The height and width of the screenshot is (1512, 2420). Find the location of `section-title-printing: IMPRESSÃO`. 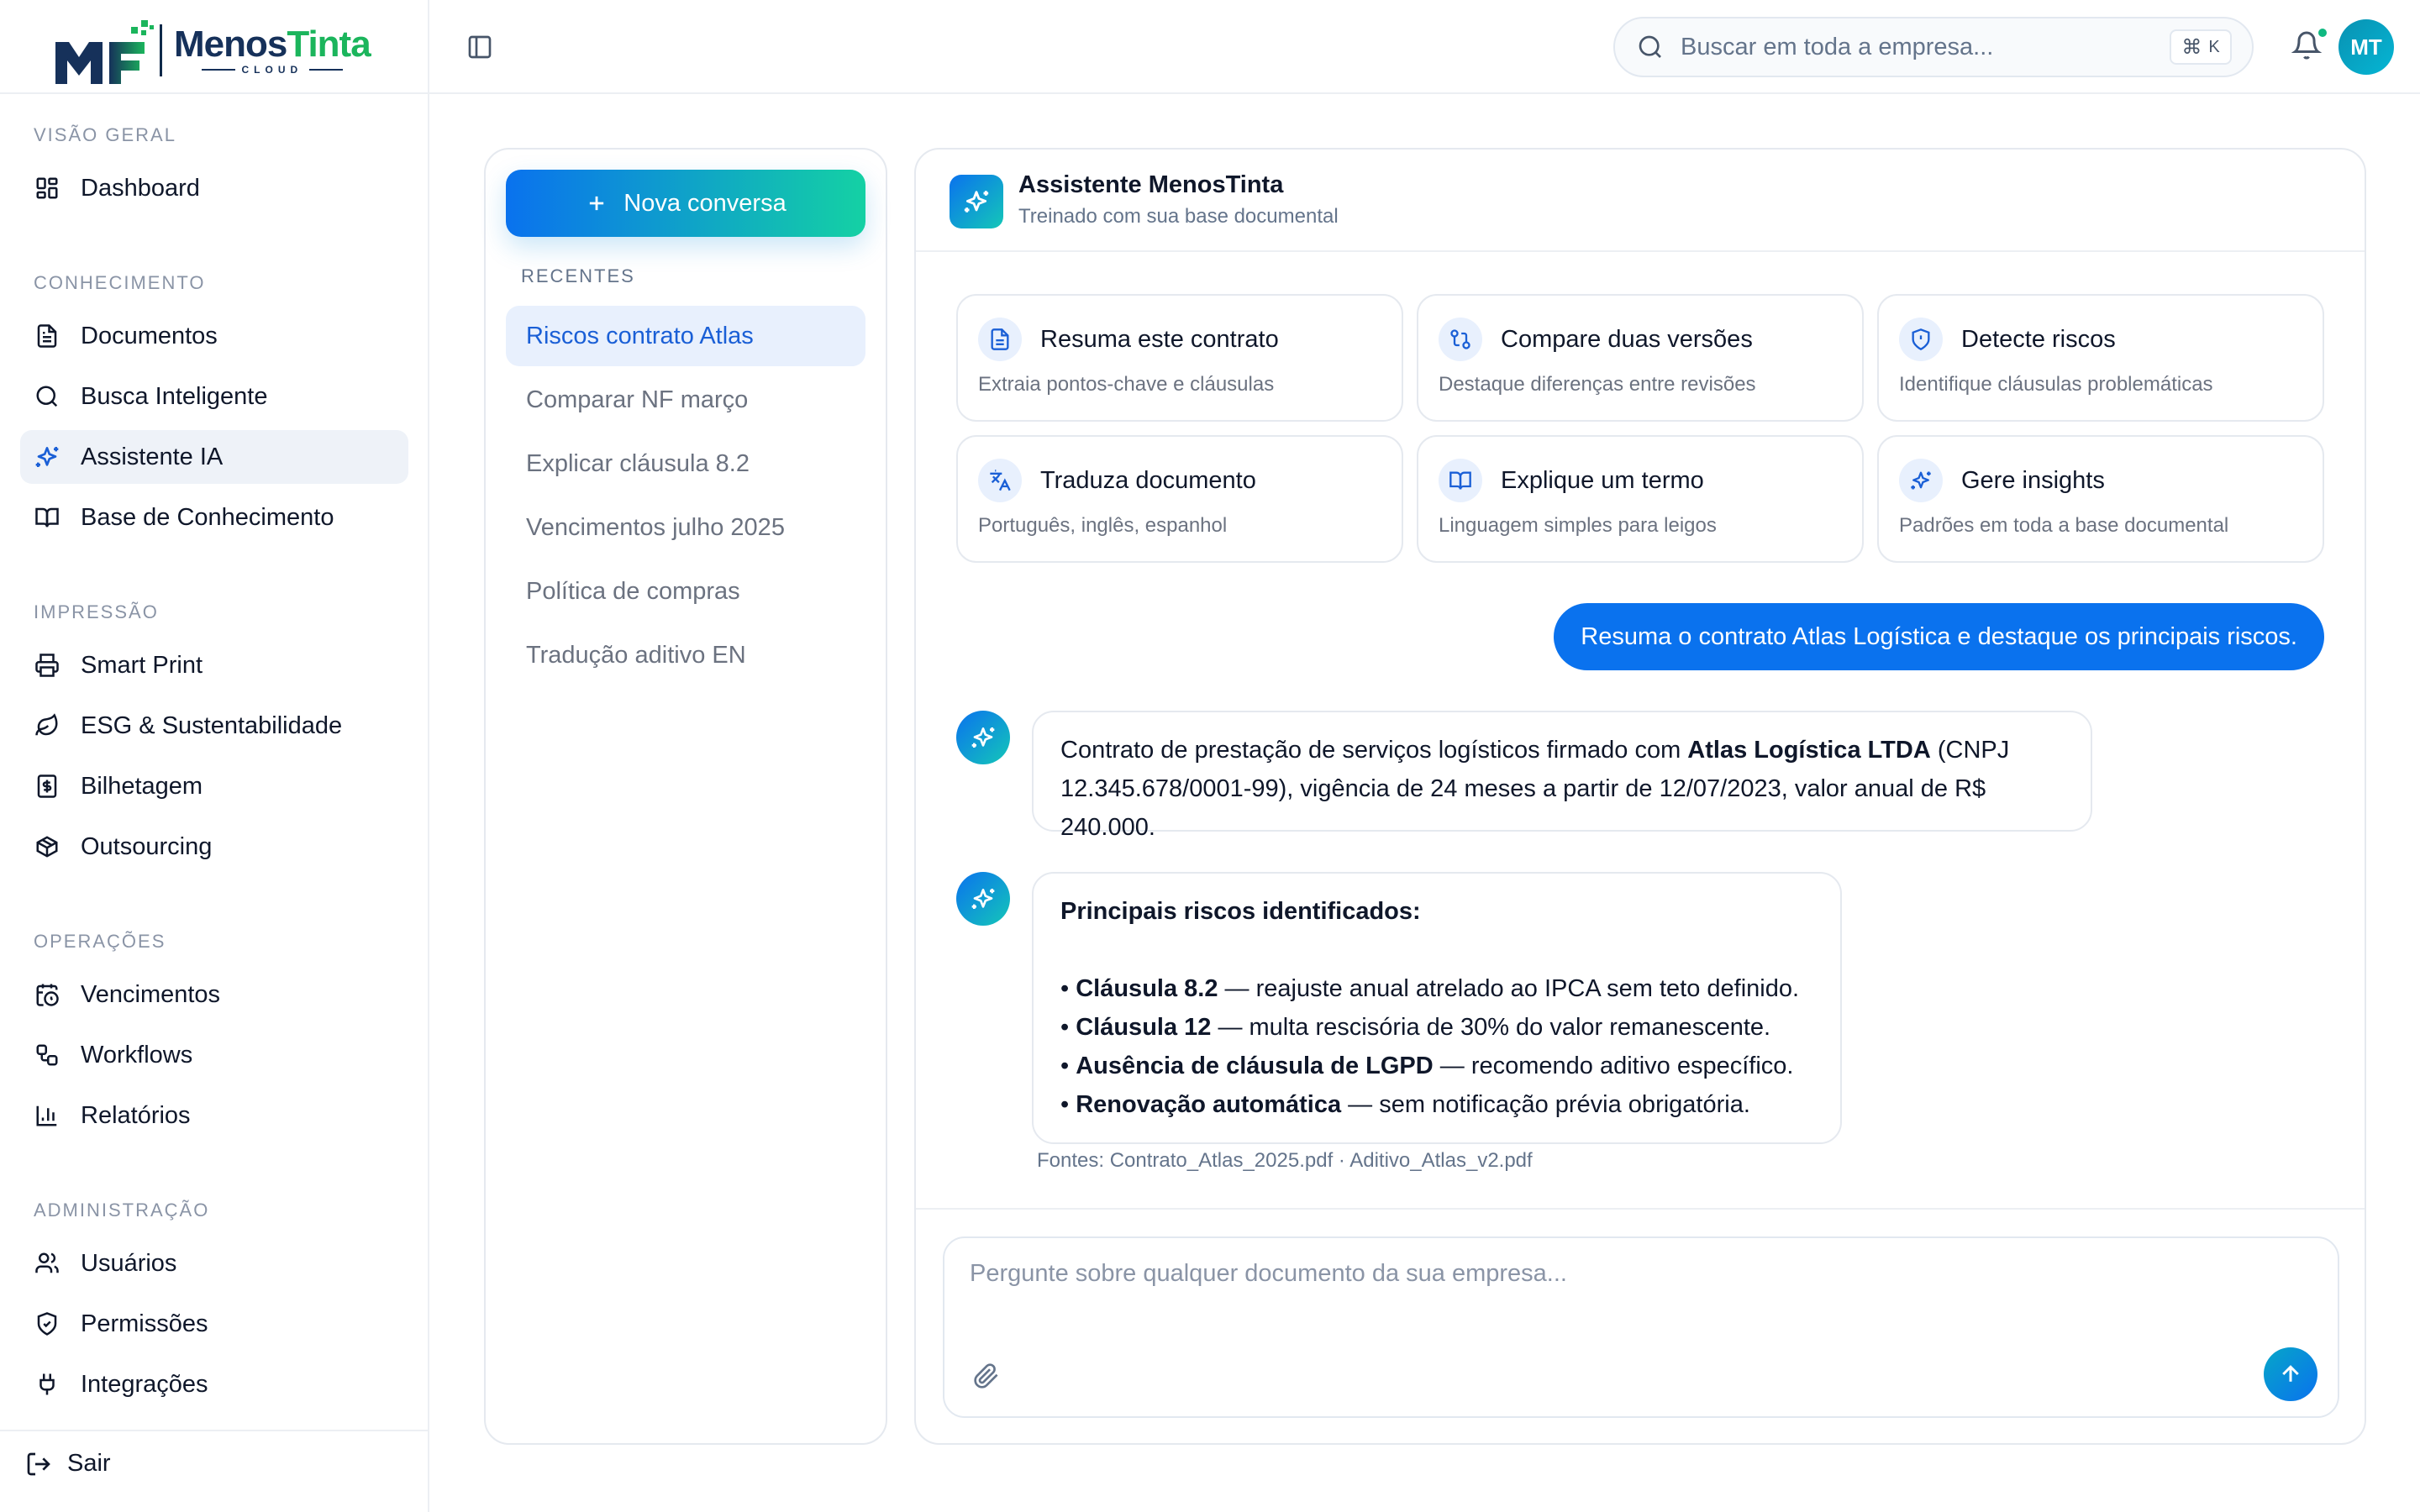

section-title-printing: IMPRESSÃO is located at coordinates (96, 611).